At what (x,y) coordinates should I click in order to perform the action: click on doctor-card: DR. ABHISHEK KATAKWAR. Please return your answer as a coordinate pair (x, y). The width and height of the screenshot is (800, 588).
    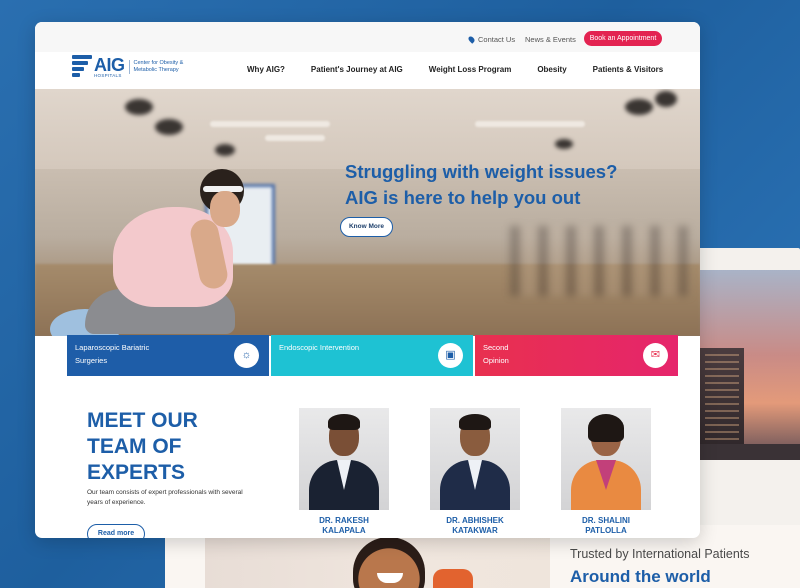
    Looking at the image, I should click on (475, 472).